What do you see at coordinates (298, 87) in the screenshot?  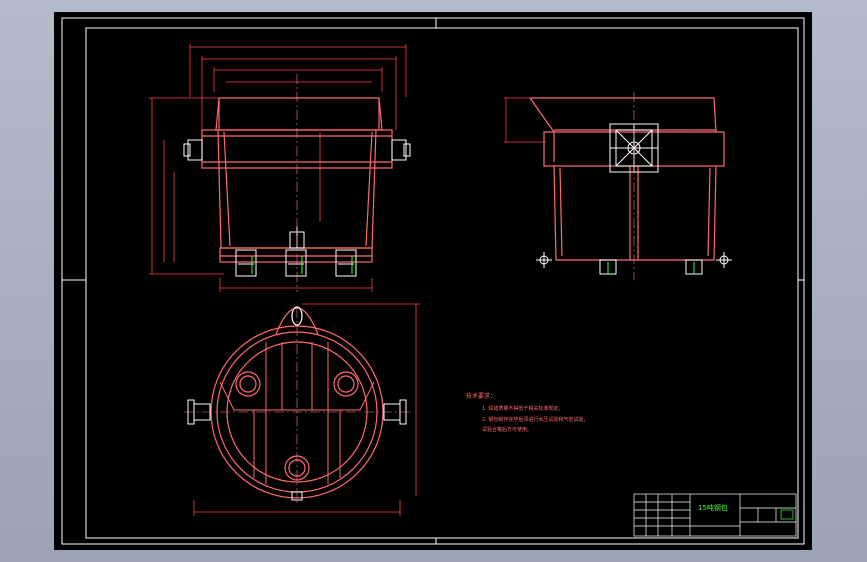 I see `front-top-dimensions` at bounding box center [298, 87].